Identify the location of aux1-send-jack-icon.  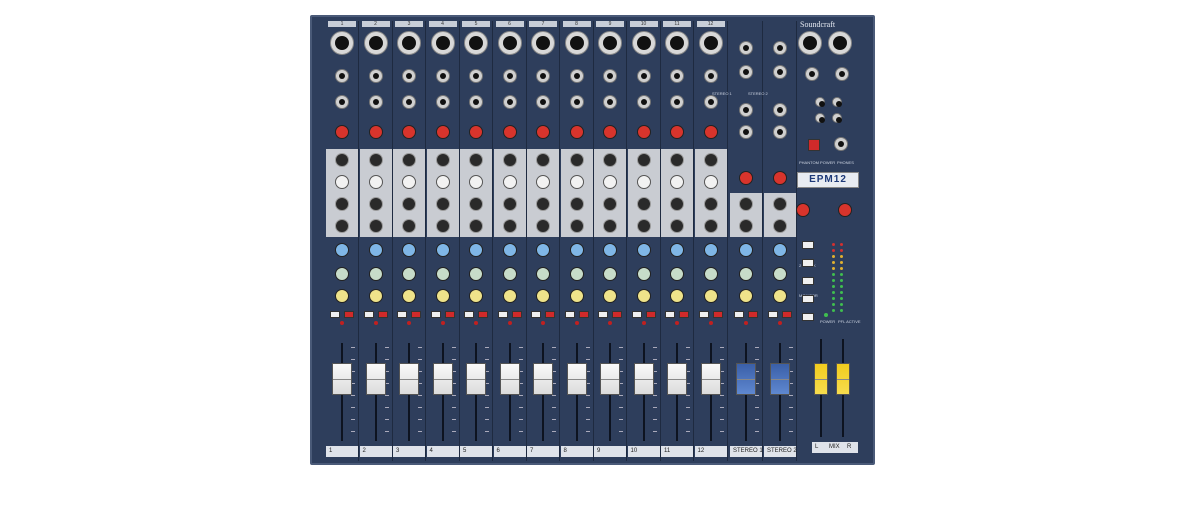
(812, 74).